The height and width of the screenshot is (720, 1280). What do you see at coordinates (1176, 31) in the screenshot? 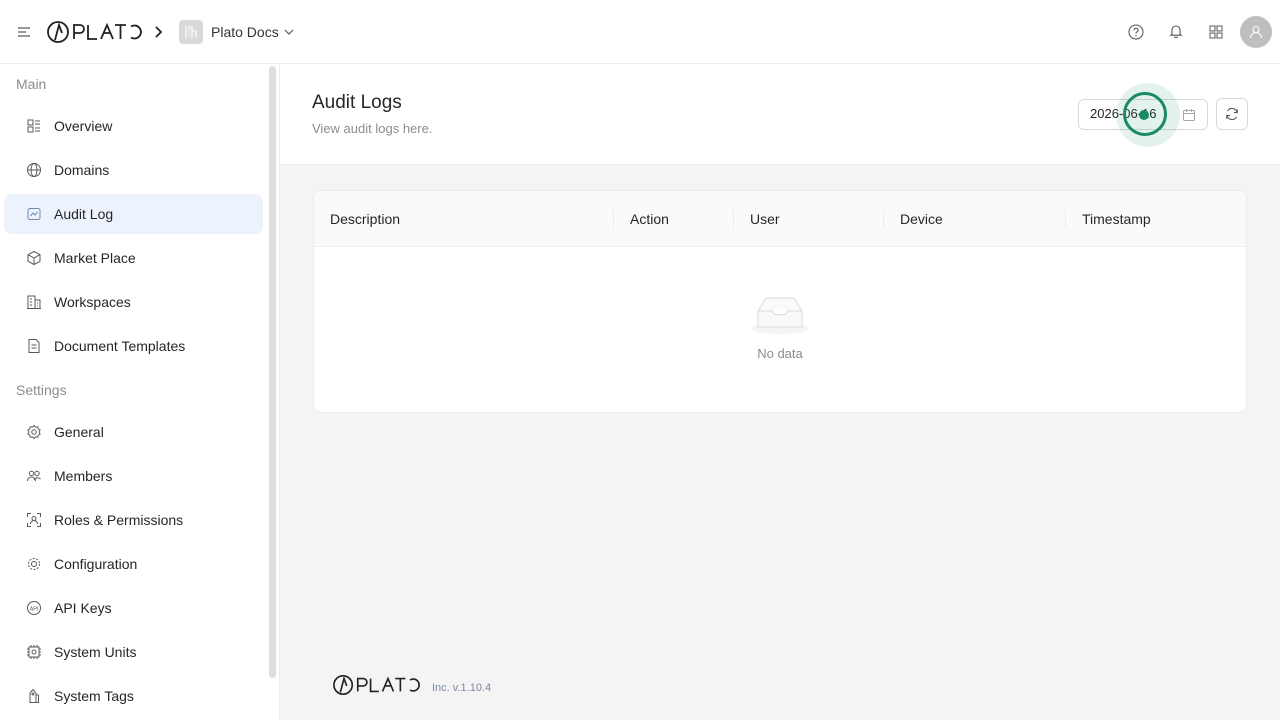
I see `bell-icon` at bounding box center [1176, 31].